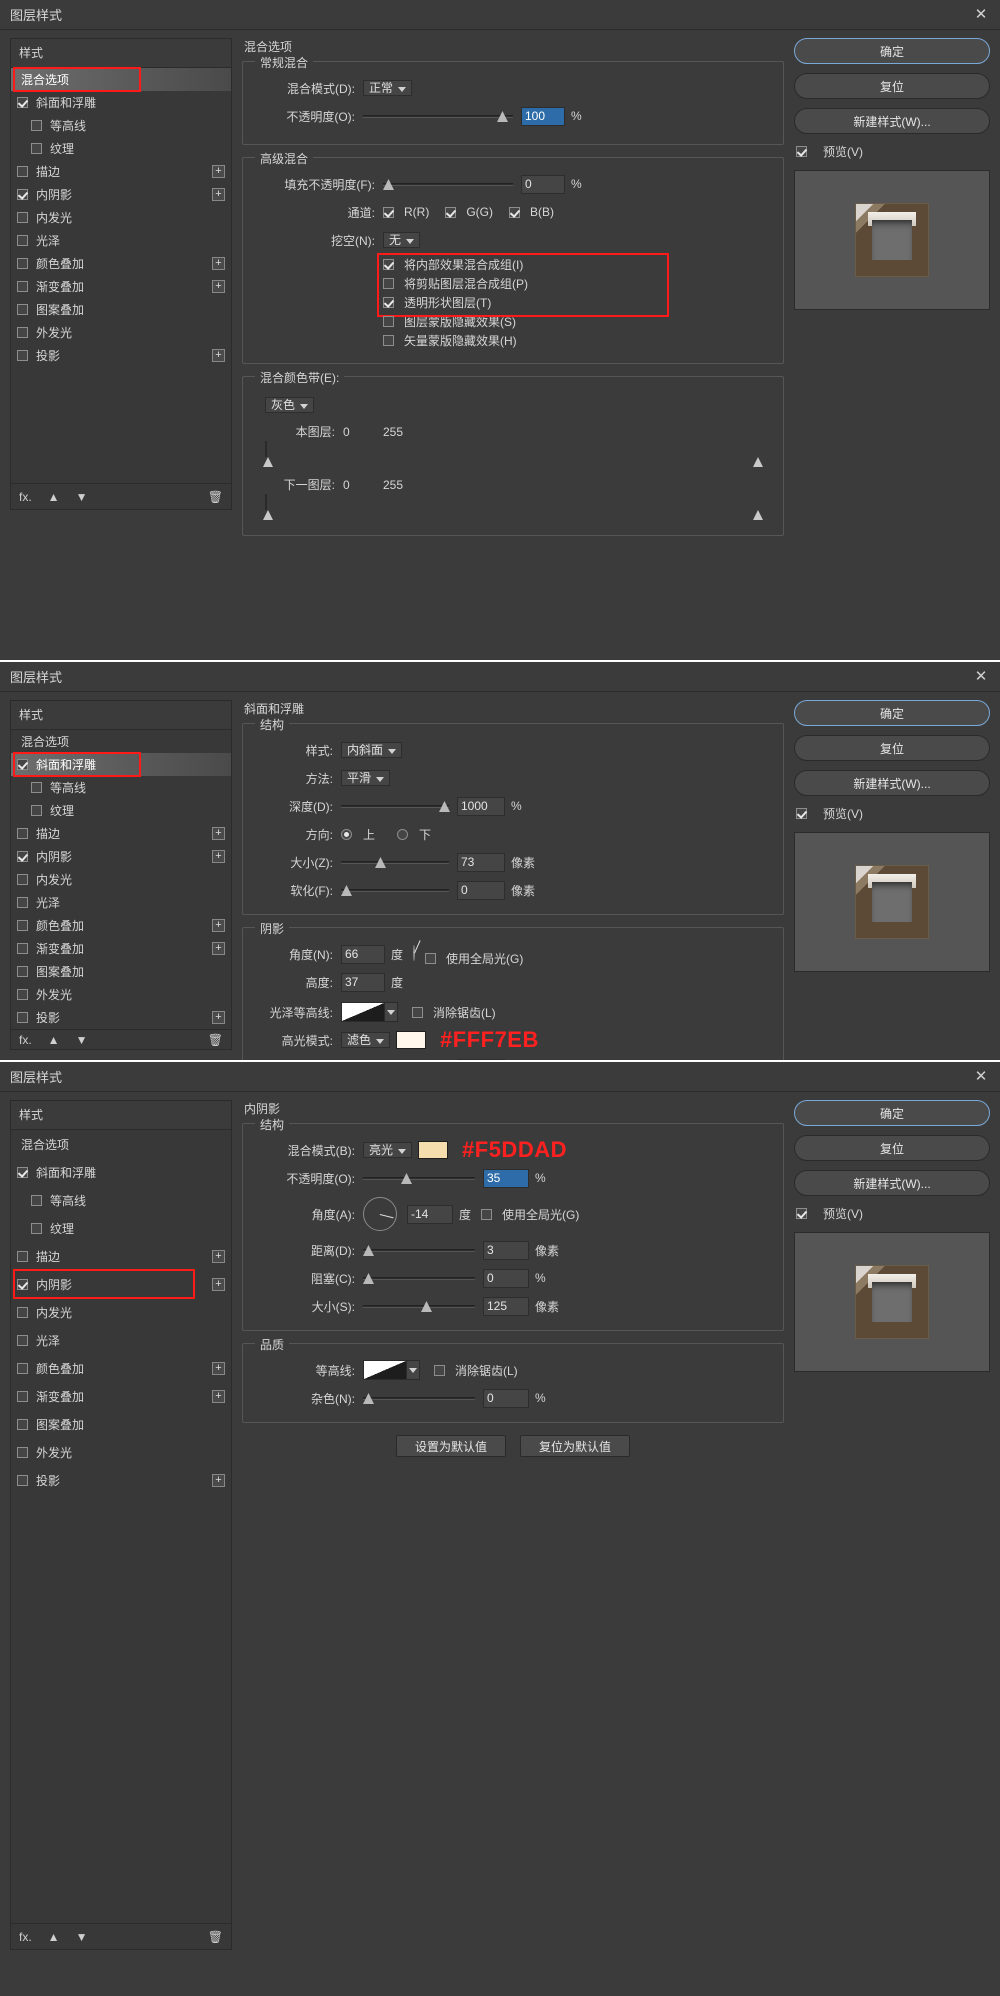  I want to click on move-down-icon: ▼, so click(82, 1040).